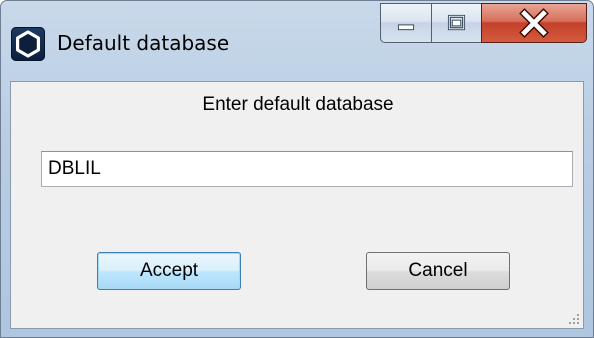 This screenshot has height=338, width=594. What do you see at coordinates (298, 104) in the screenshot?
I see `prompt-label: Enter default database` at bounding box center [298, 104].